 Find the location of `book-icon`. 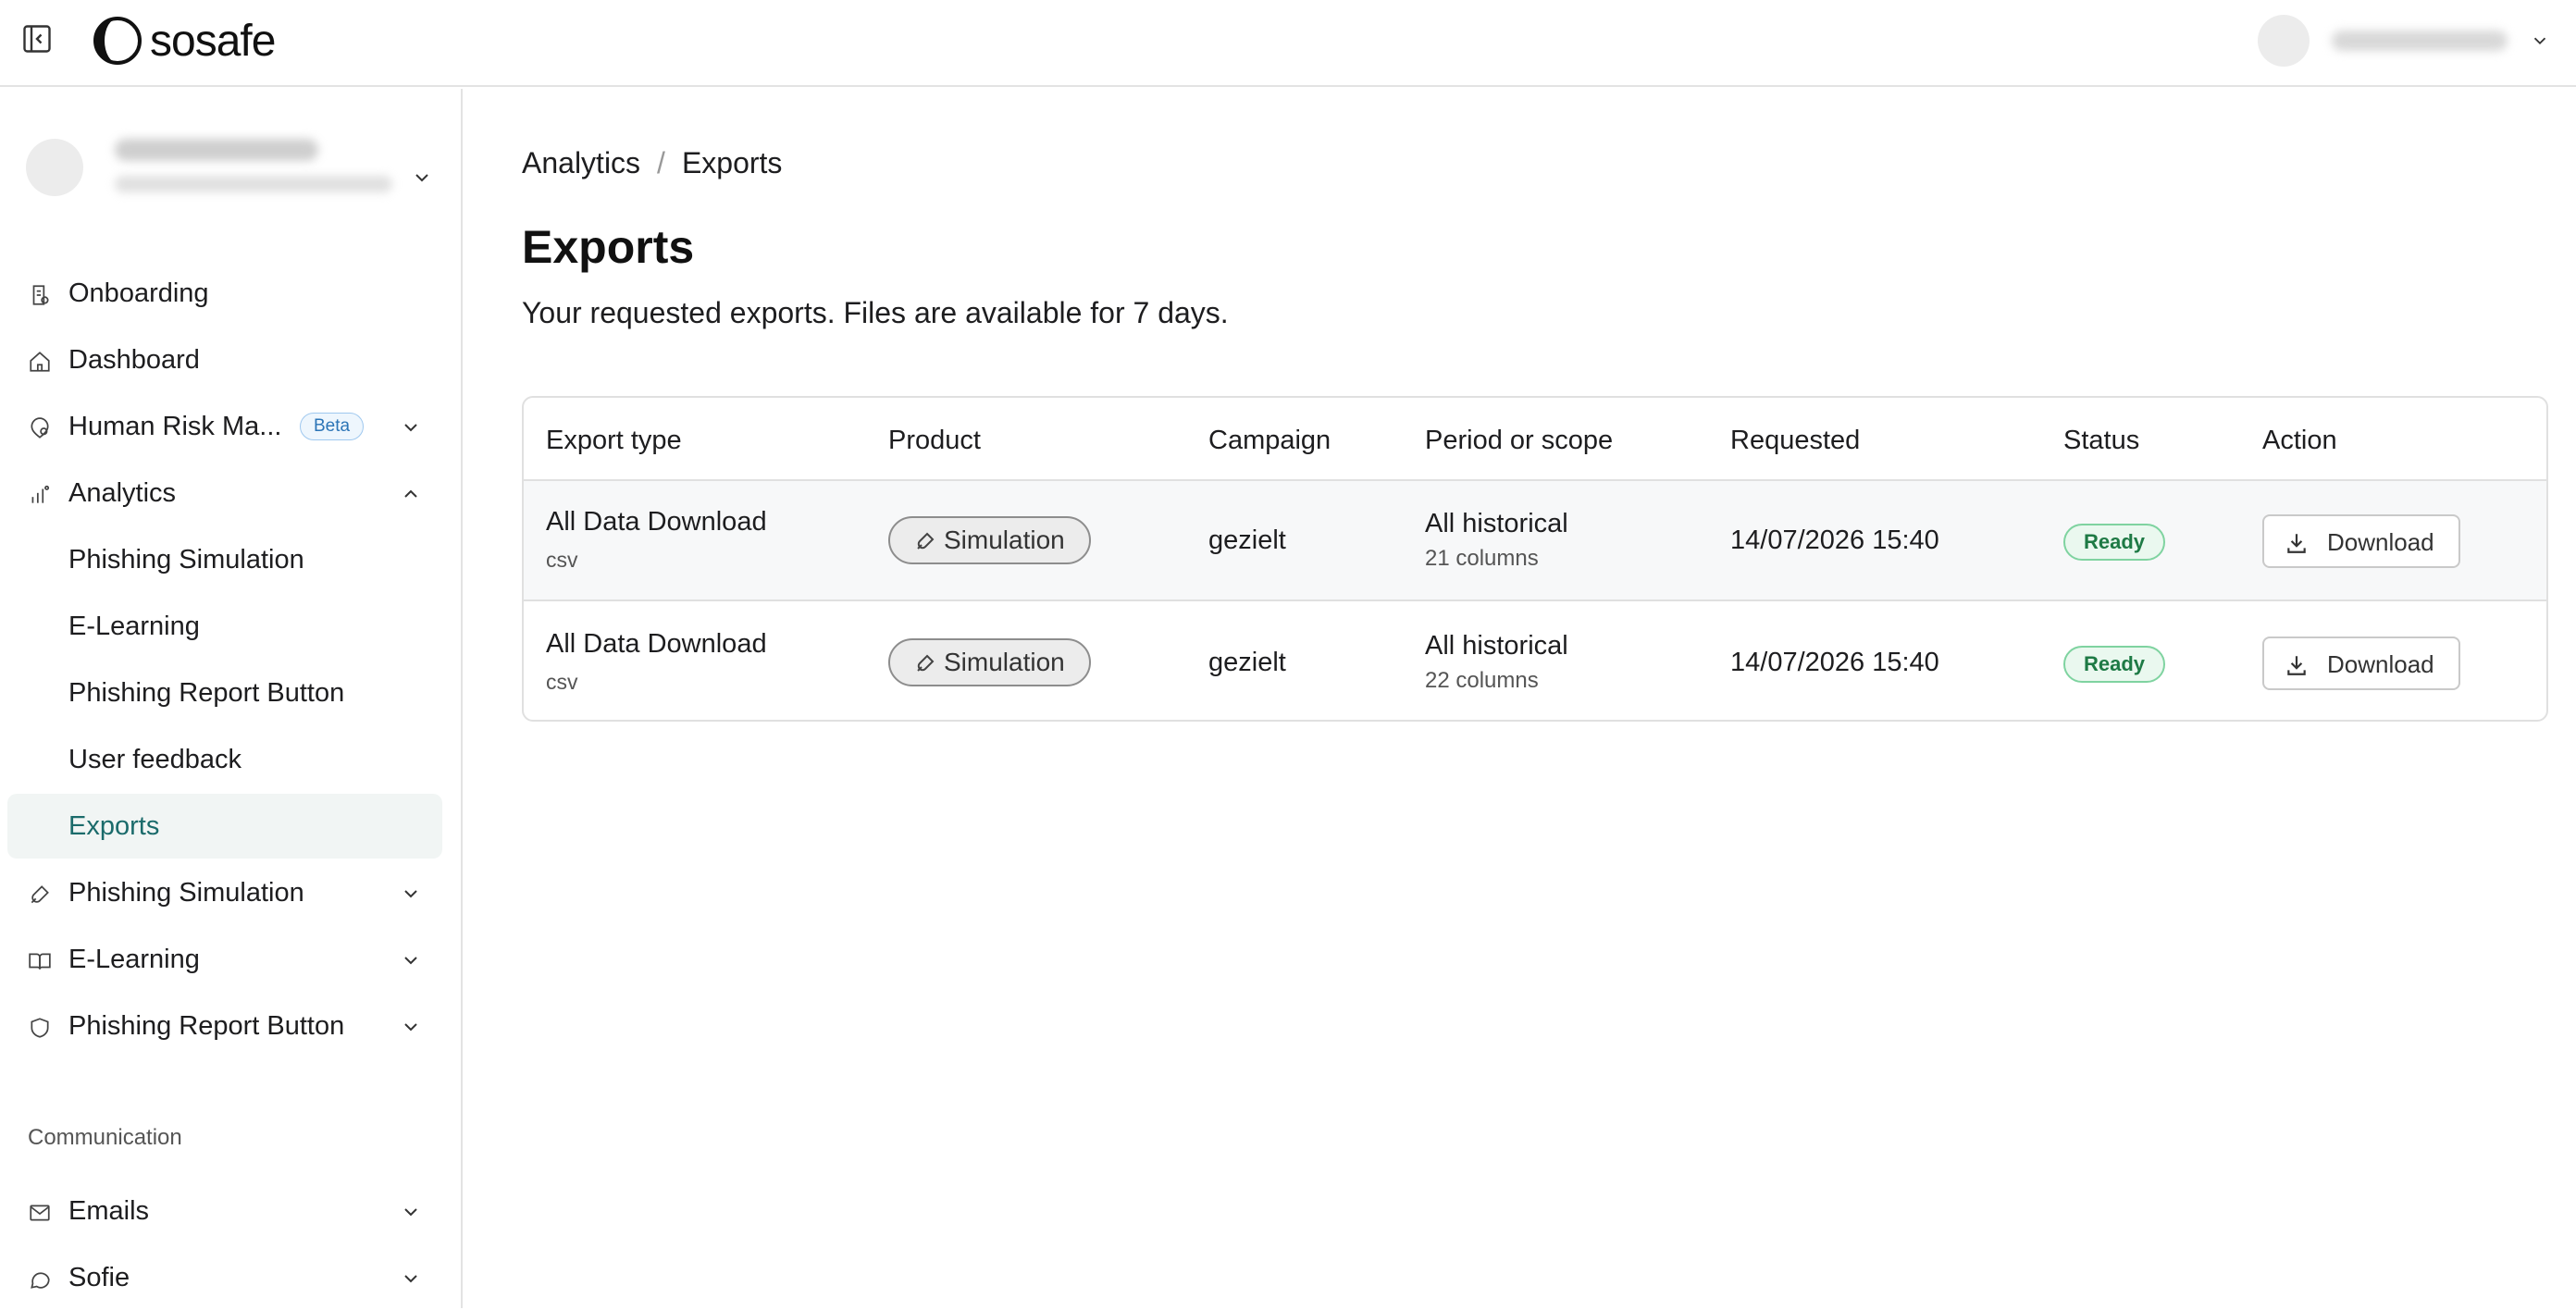

book-icon is located at coordinates (40, 961).